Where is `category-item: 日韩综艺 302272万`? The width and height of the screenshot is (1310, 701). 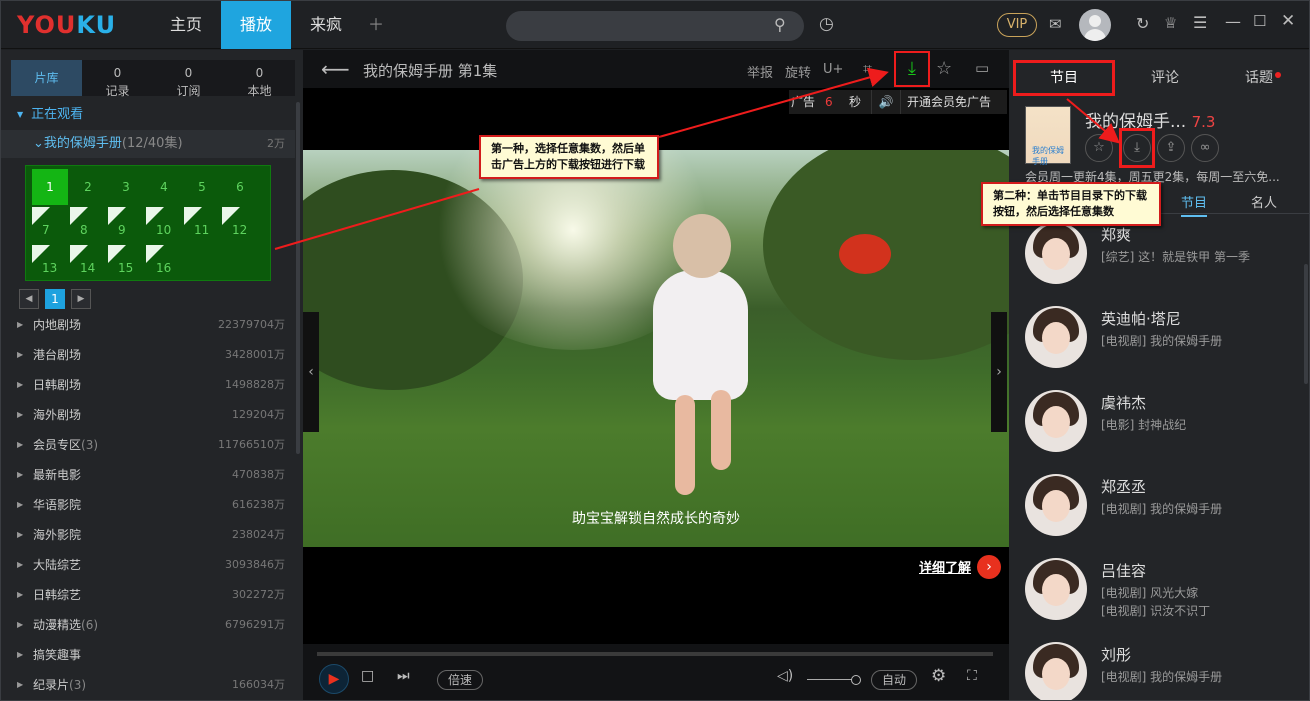 category-item: 日韩综艺 302272万 is located at coordinates (148, 595).